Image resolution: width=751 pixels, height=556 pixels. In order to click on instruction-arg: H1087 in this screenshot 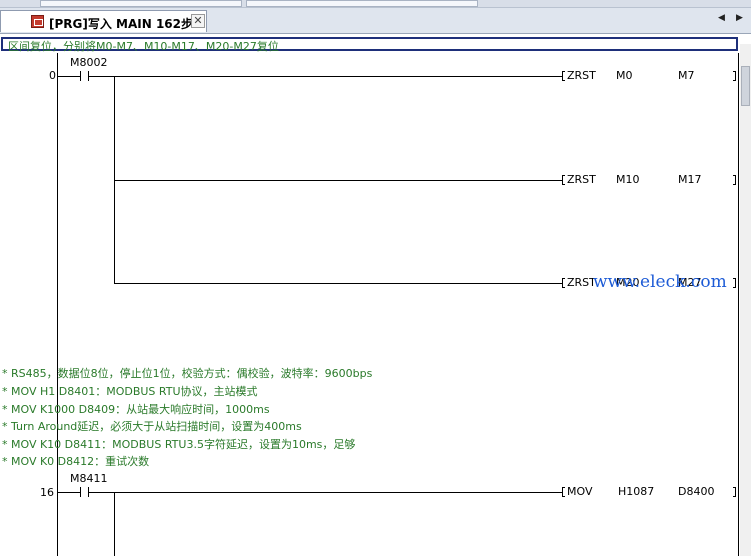, I will do `click(636, 491)`.